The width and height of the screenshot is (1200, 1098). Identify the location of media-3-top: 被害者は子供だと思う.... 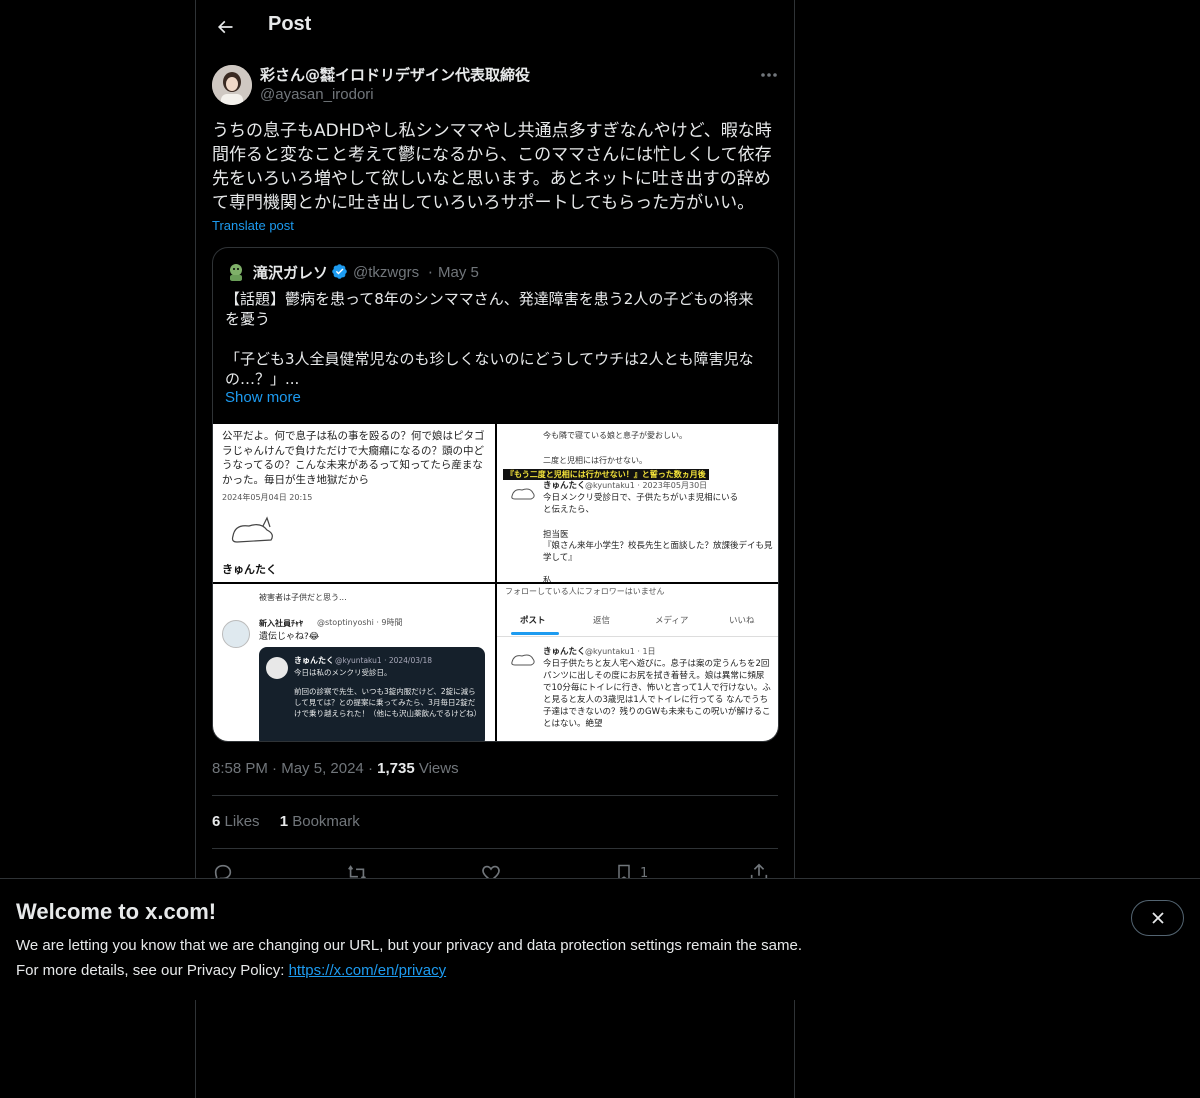
(303, 597).